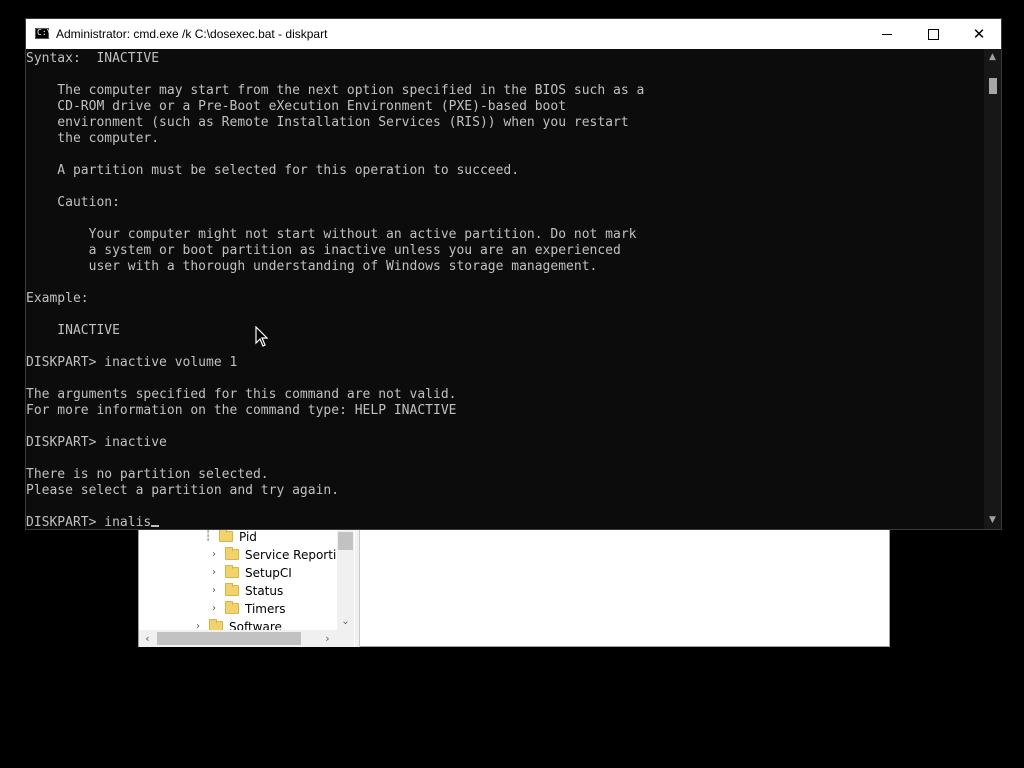 The width and height of the screenshot is (1024, 768). Describe the element at coordinates (88, 522) in the screenshot. I see `command-prompt-line: DISKPART> inalis` at that location.